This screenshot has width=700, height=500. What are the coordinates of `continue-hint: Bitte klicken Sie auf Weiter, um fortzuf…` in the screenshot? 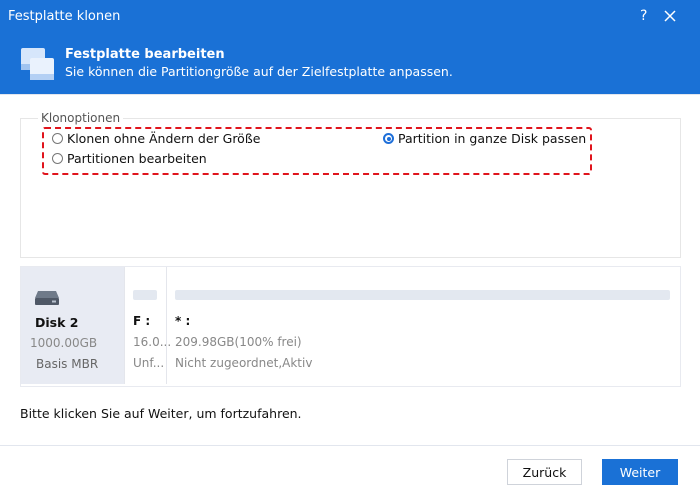 It's located at (161, 413).